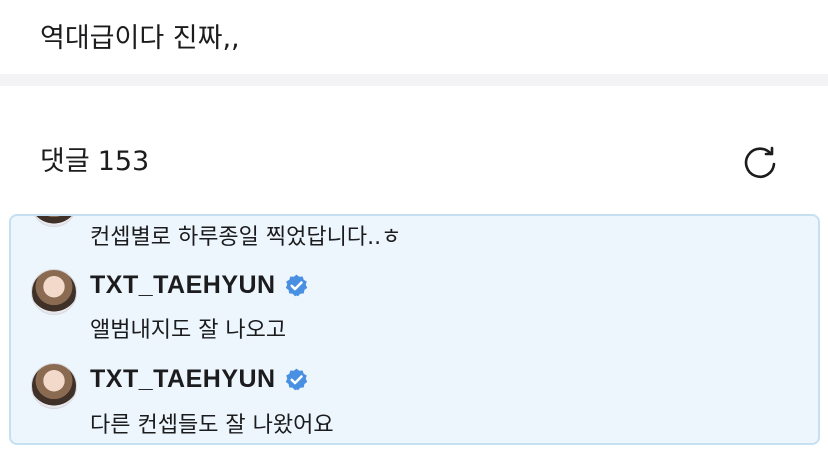 The width and height of the screenshot is (828, 455). Describe the element at coordinates (212, 425) in the screenshot. I see `comment-text: 다른 컨셉들도 잘 나왔어요` at that location.